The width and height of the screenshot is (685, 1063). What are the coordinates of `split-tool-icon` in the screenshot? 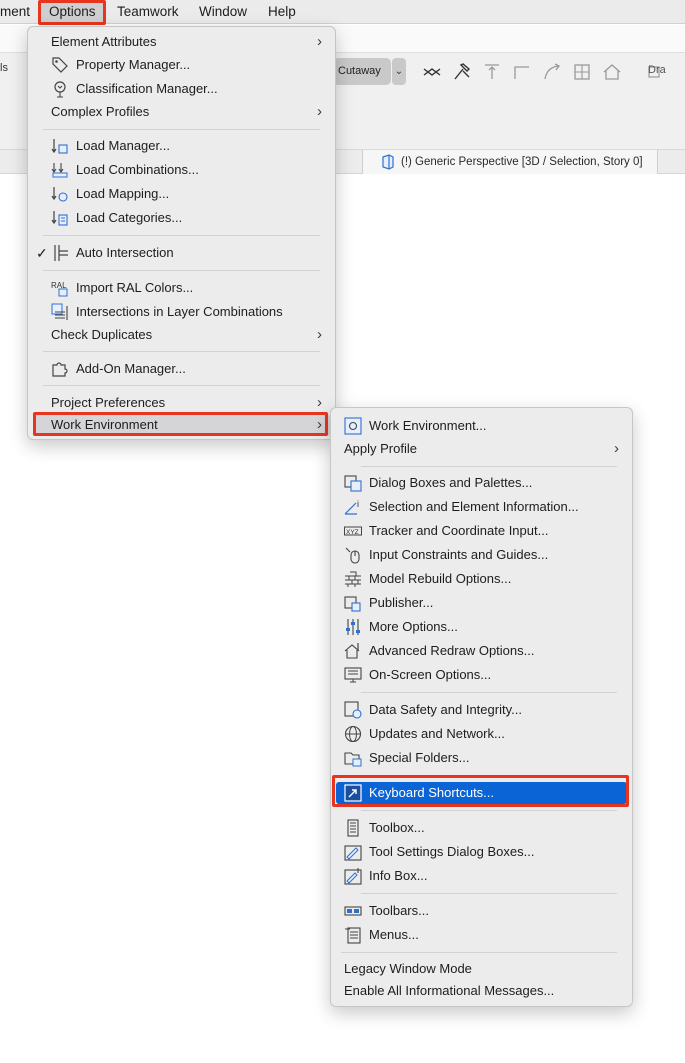 It's located at (432, 72).